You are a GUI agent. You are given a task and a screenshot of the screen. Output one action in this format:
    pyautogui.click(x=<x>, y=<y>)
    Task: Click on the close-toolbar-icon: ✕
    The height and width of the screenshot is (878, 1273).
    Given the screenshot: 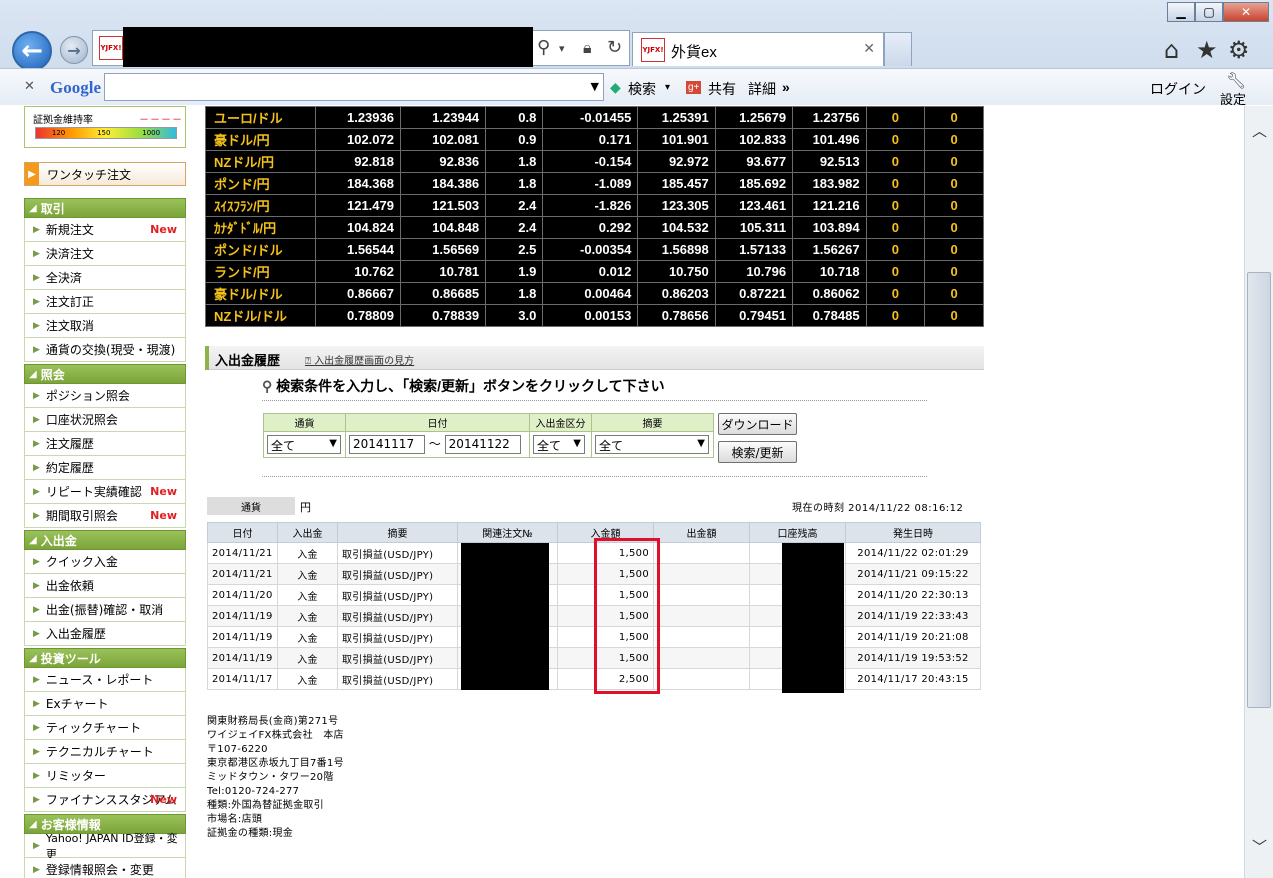 What is the action you would take?
    pyautogui.click(x=29, y=86)
    